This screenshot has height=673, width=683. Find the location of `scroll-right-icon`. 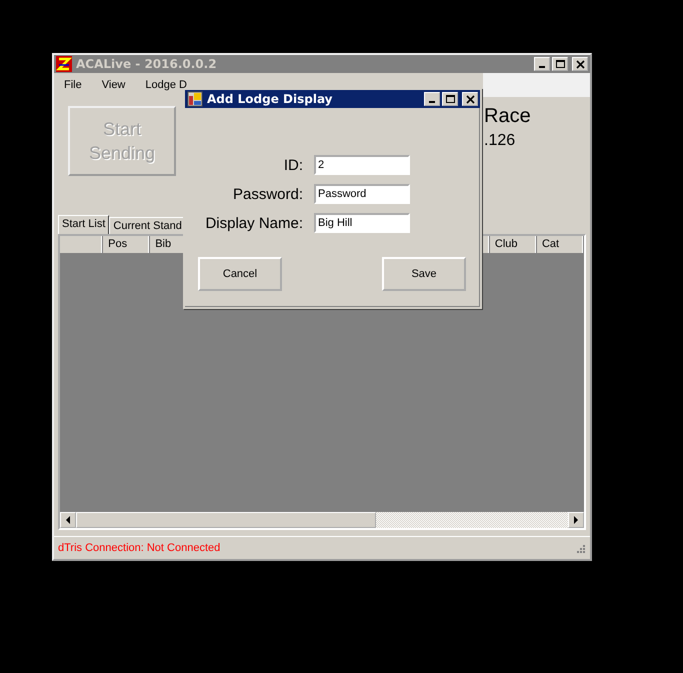

scroll-right-icon is located at coordinates (576, 520).